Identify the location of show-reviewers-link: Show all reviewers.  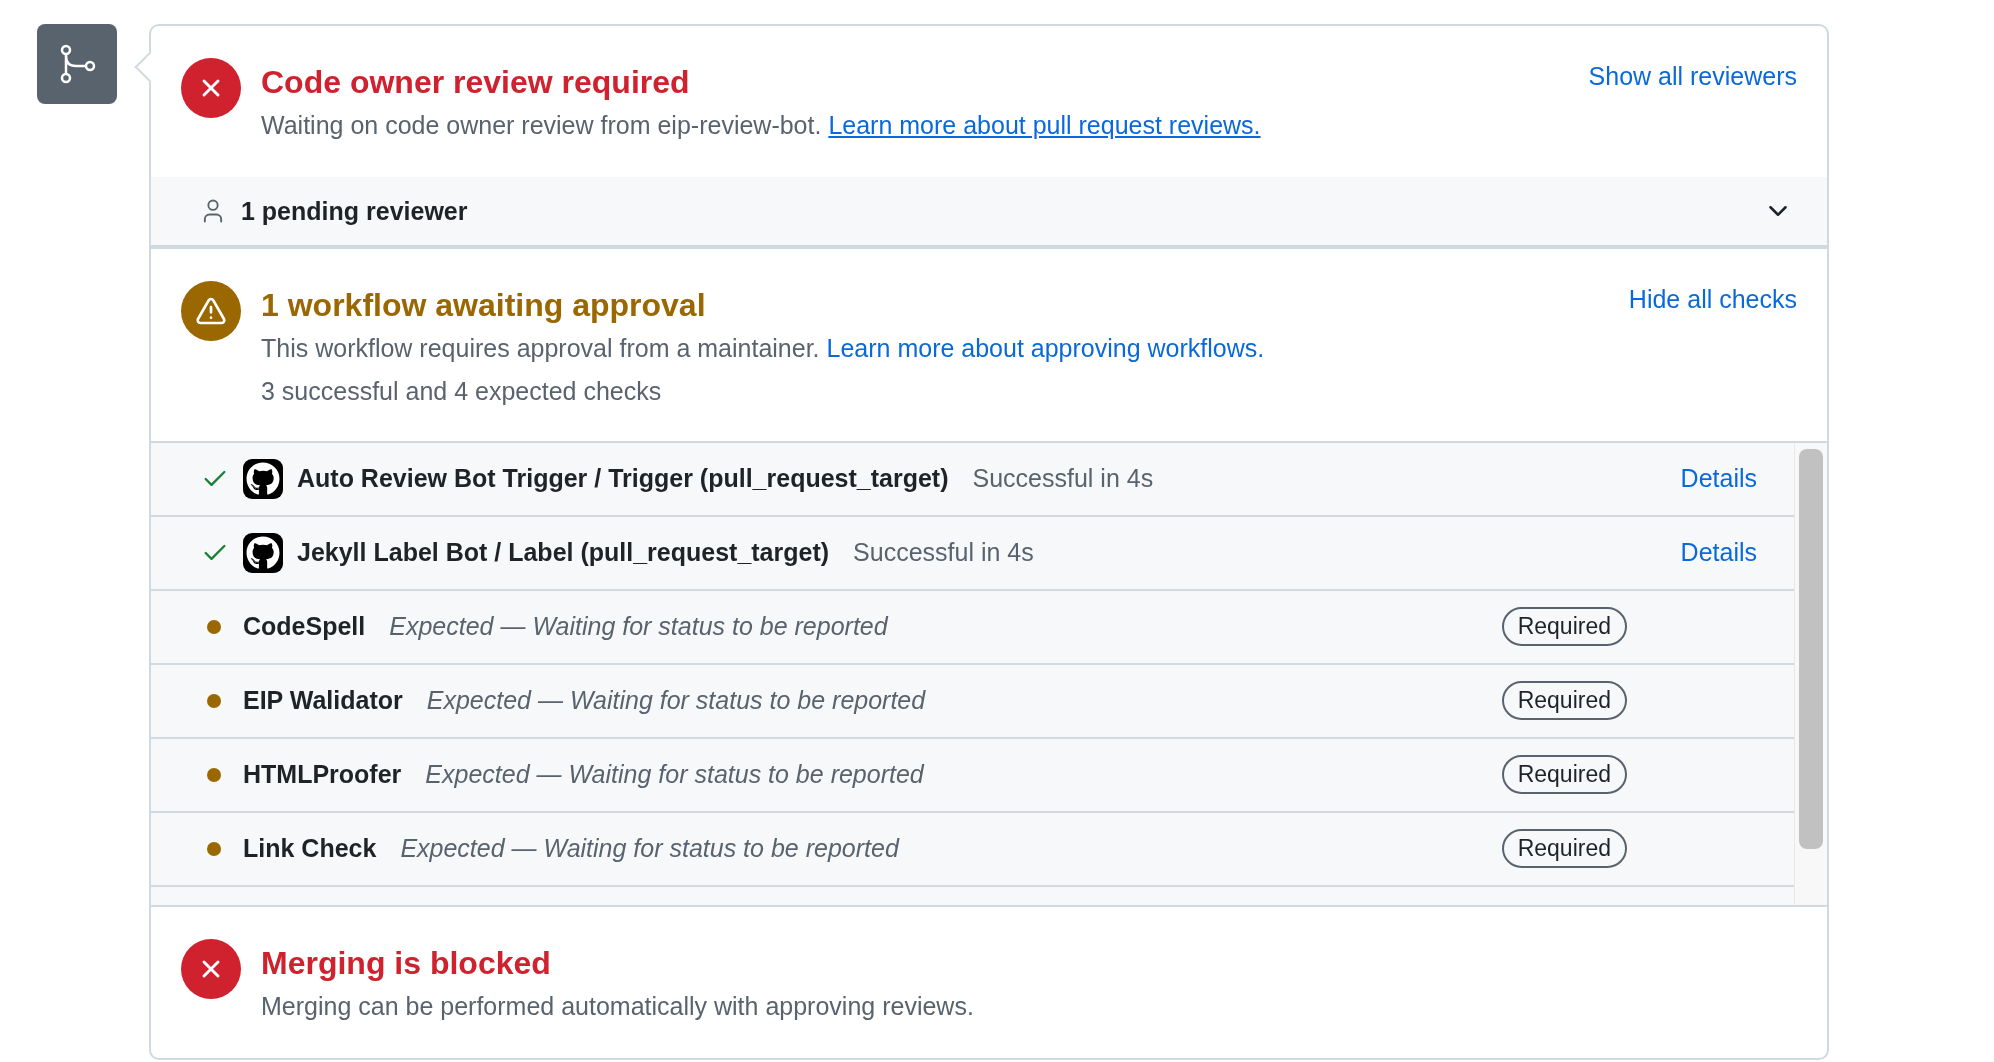
(1692, 103).